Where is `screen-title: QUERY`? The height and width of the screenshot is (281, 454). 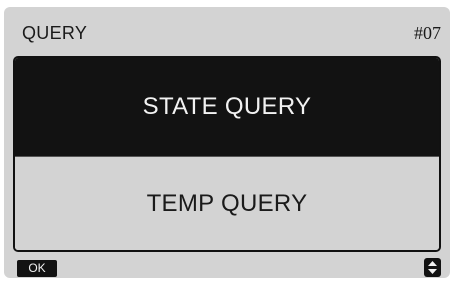
screen-title: QUERY is located at coordinates (55, 33).